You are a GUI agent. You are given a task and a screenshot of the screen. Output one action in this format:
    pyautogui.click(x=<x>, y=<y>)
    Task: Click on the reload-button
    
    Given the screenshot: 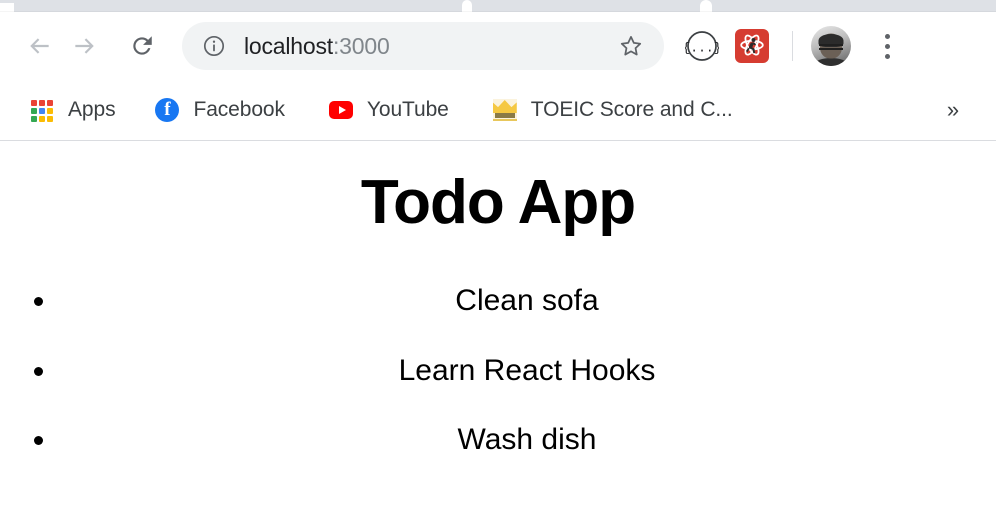 What is the action you would take?
    pyautogui.click(x=142, y=46)
    